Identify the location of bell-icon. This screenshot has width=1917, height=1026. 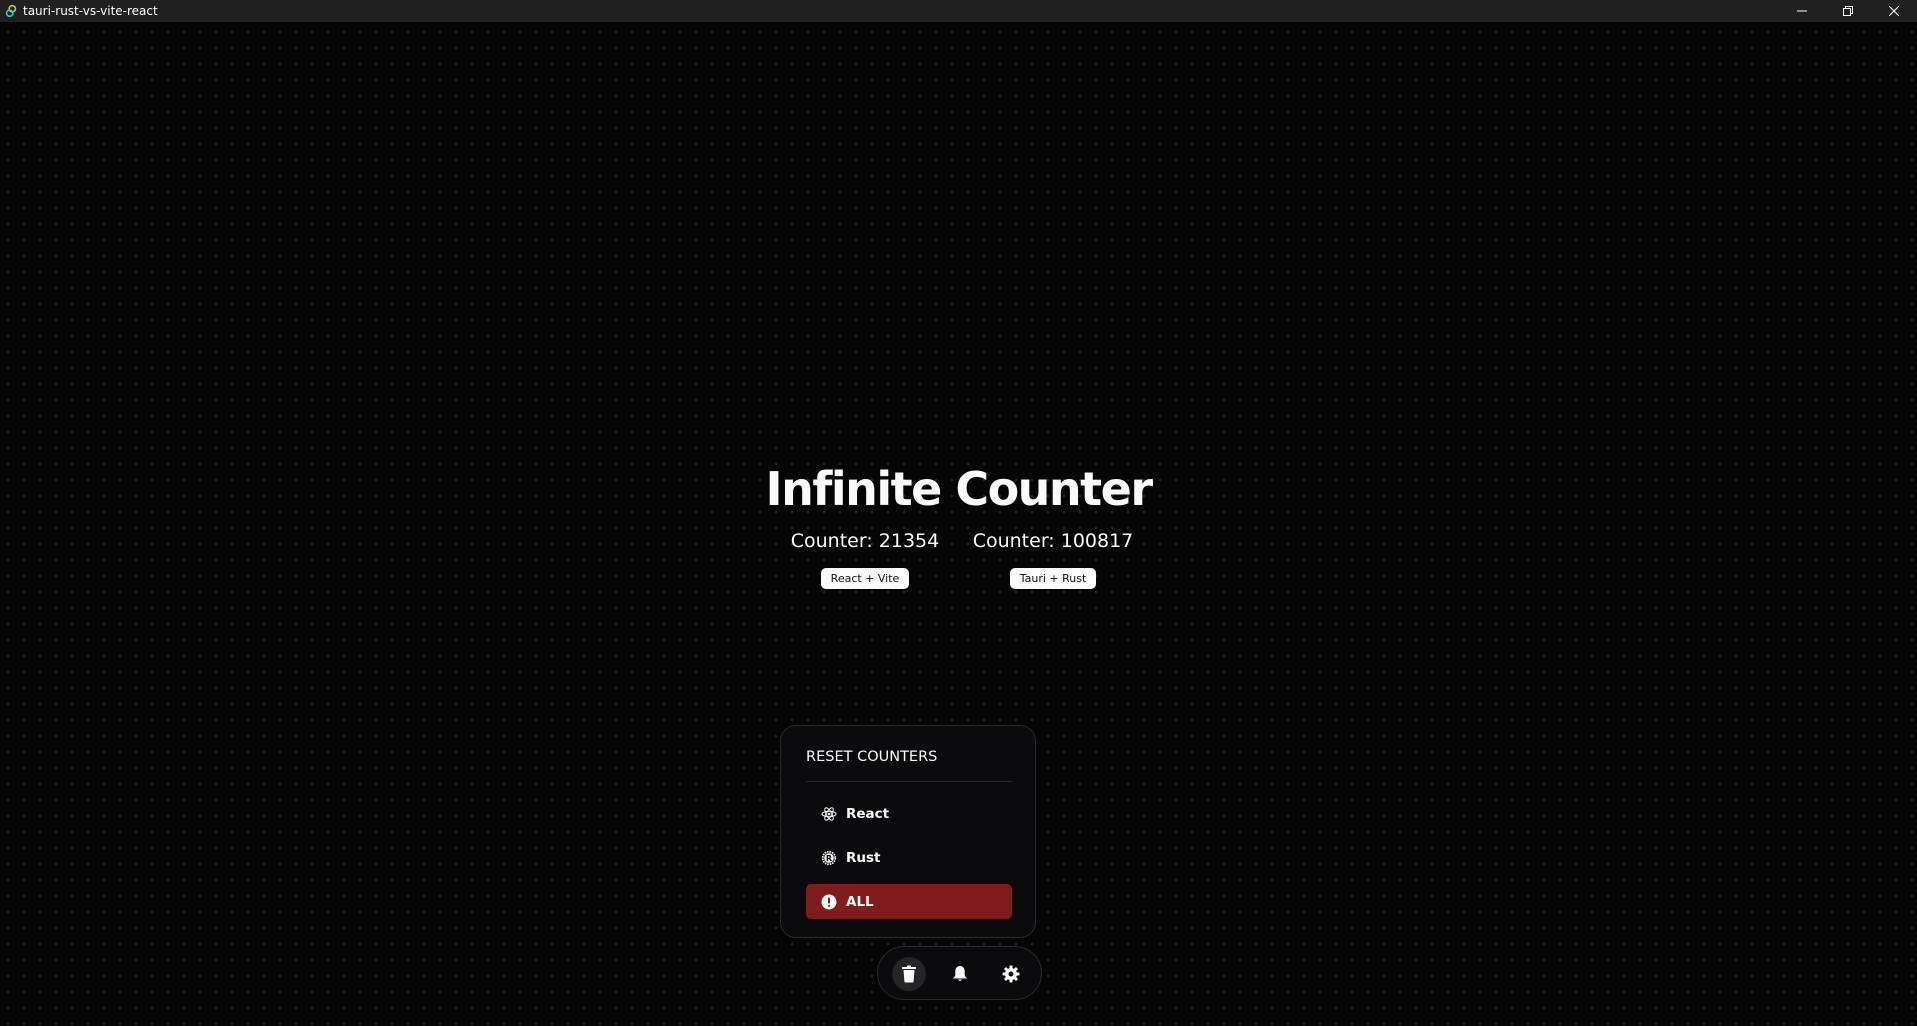
(960, 973).